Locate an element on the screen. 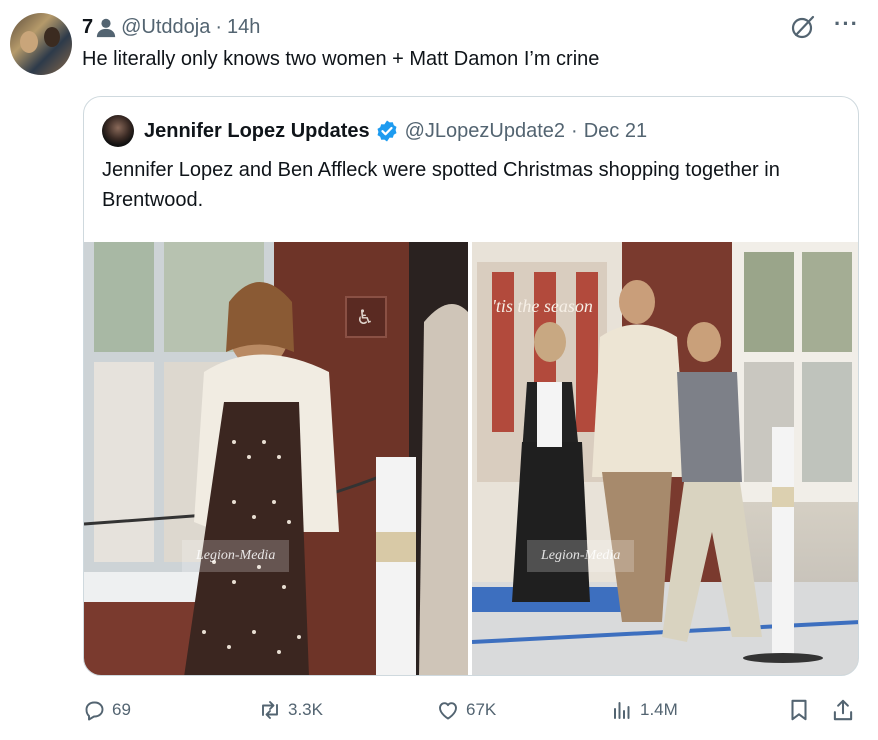  more-icon: ··· is located at coordinates (846, 26).